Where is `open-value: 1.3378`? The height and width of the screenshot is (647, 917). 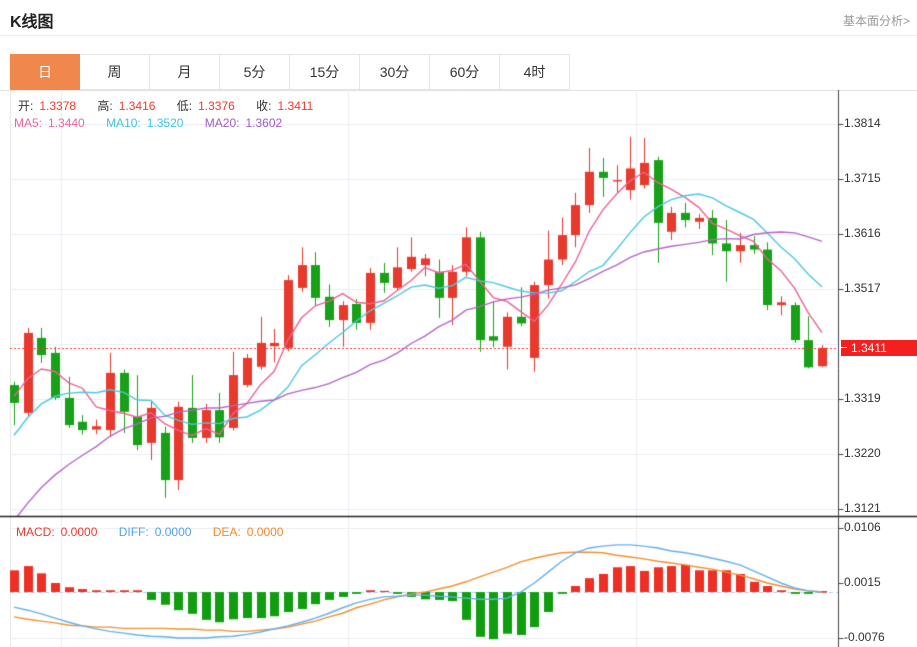
open-value: 1.3378 is located at coordinates (58, 106).